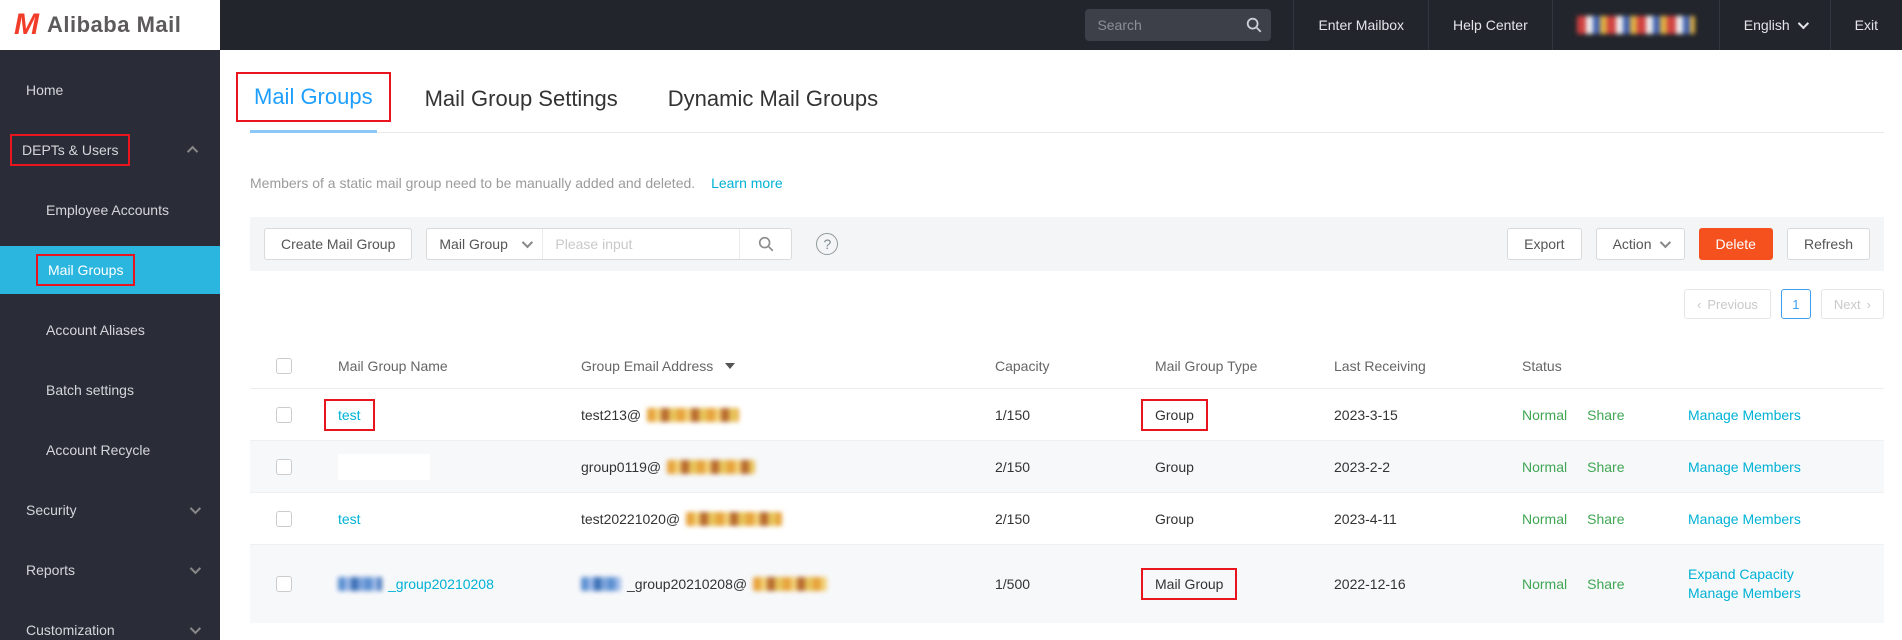  What do you see at coordinates (1852, 304) in the screenshot?
I see `next-page-button: Next ›` at bounding box center [1852, 304].